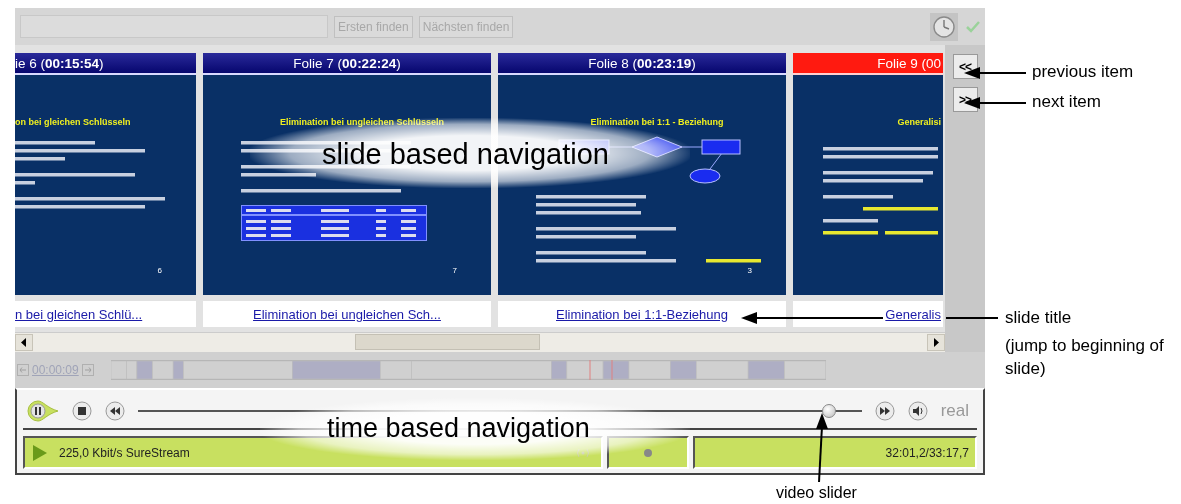  What do you see at coordinates (954, 411) in the screenshot?
I see `playback-mode: real` at bounding box center [954, 411].